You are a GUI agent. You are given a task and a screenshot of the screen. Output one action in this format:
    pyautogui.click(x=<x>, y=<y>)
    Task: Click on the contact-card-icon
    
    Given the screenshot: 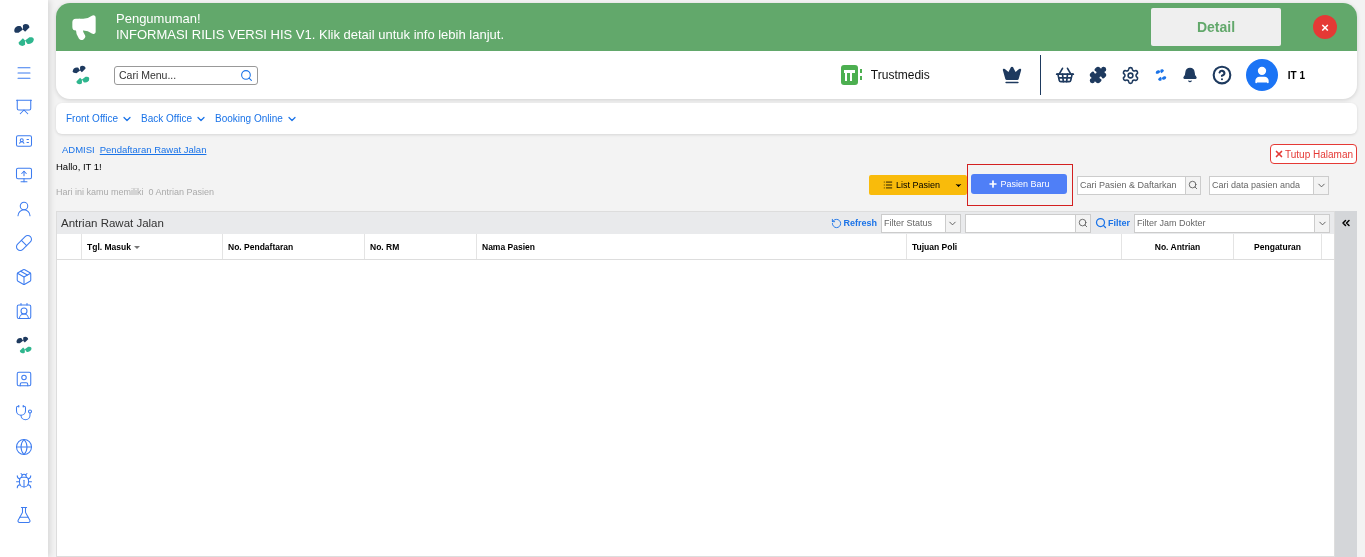 What is the action you would take?
    pyautogui.click(x=24, y=311)
    